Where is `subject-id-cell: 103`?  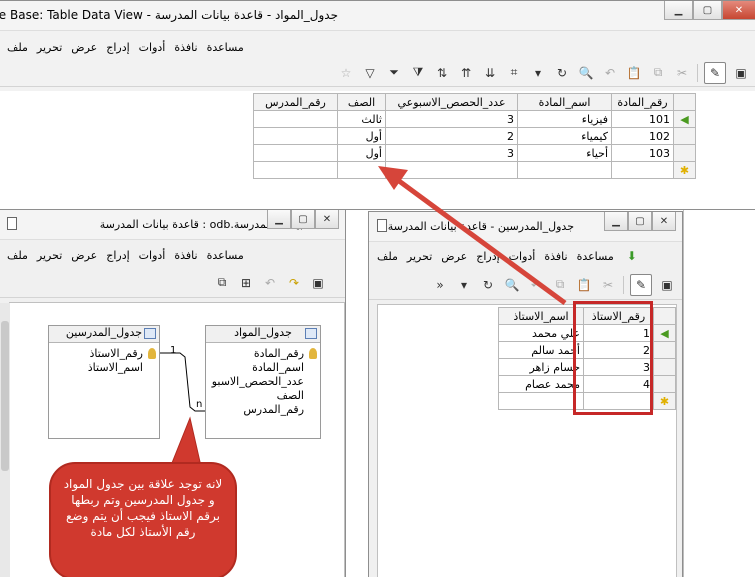
subject-id-cell: 103 is located at coordinates (642, 153).